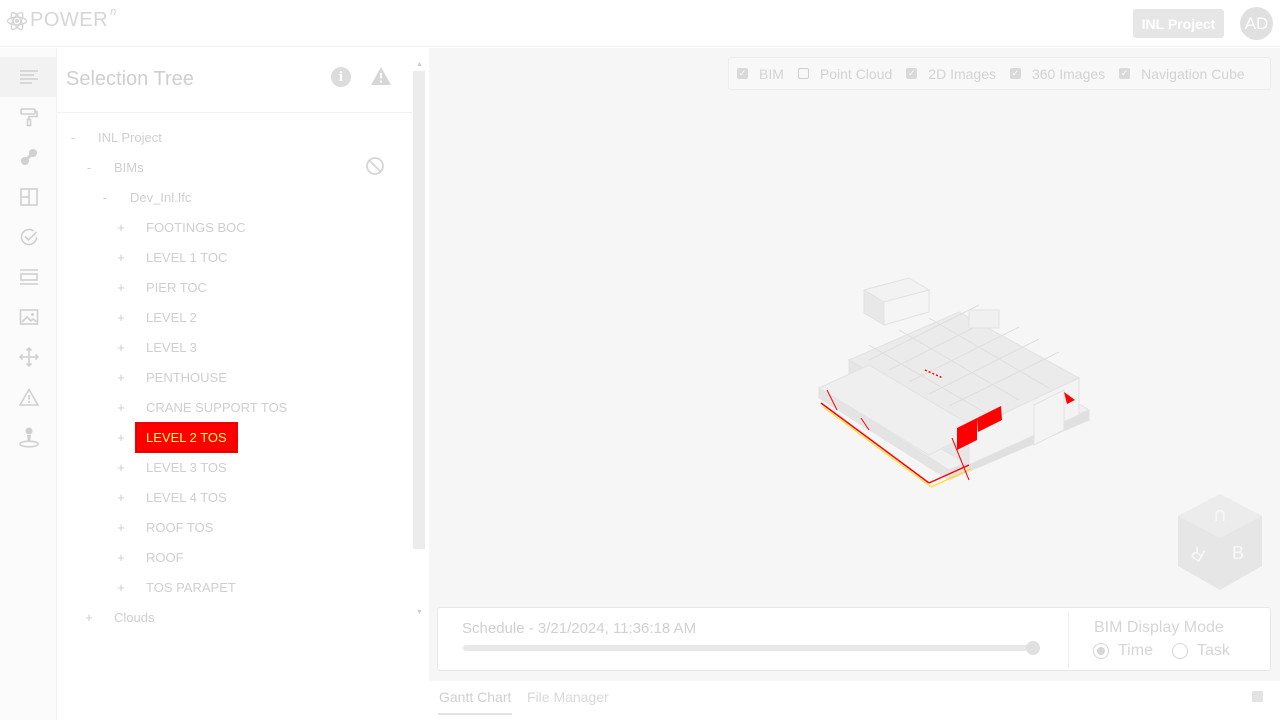 This screenshot has height=720, width=1280. Describe the element at coordinates (61, 18) in the screenshot. I see `app-logo: POWER n` at that location.